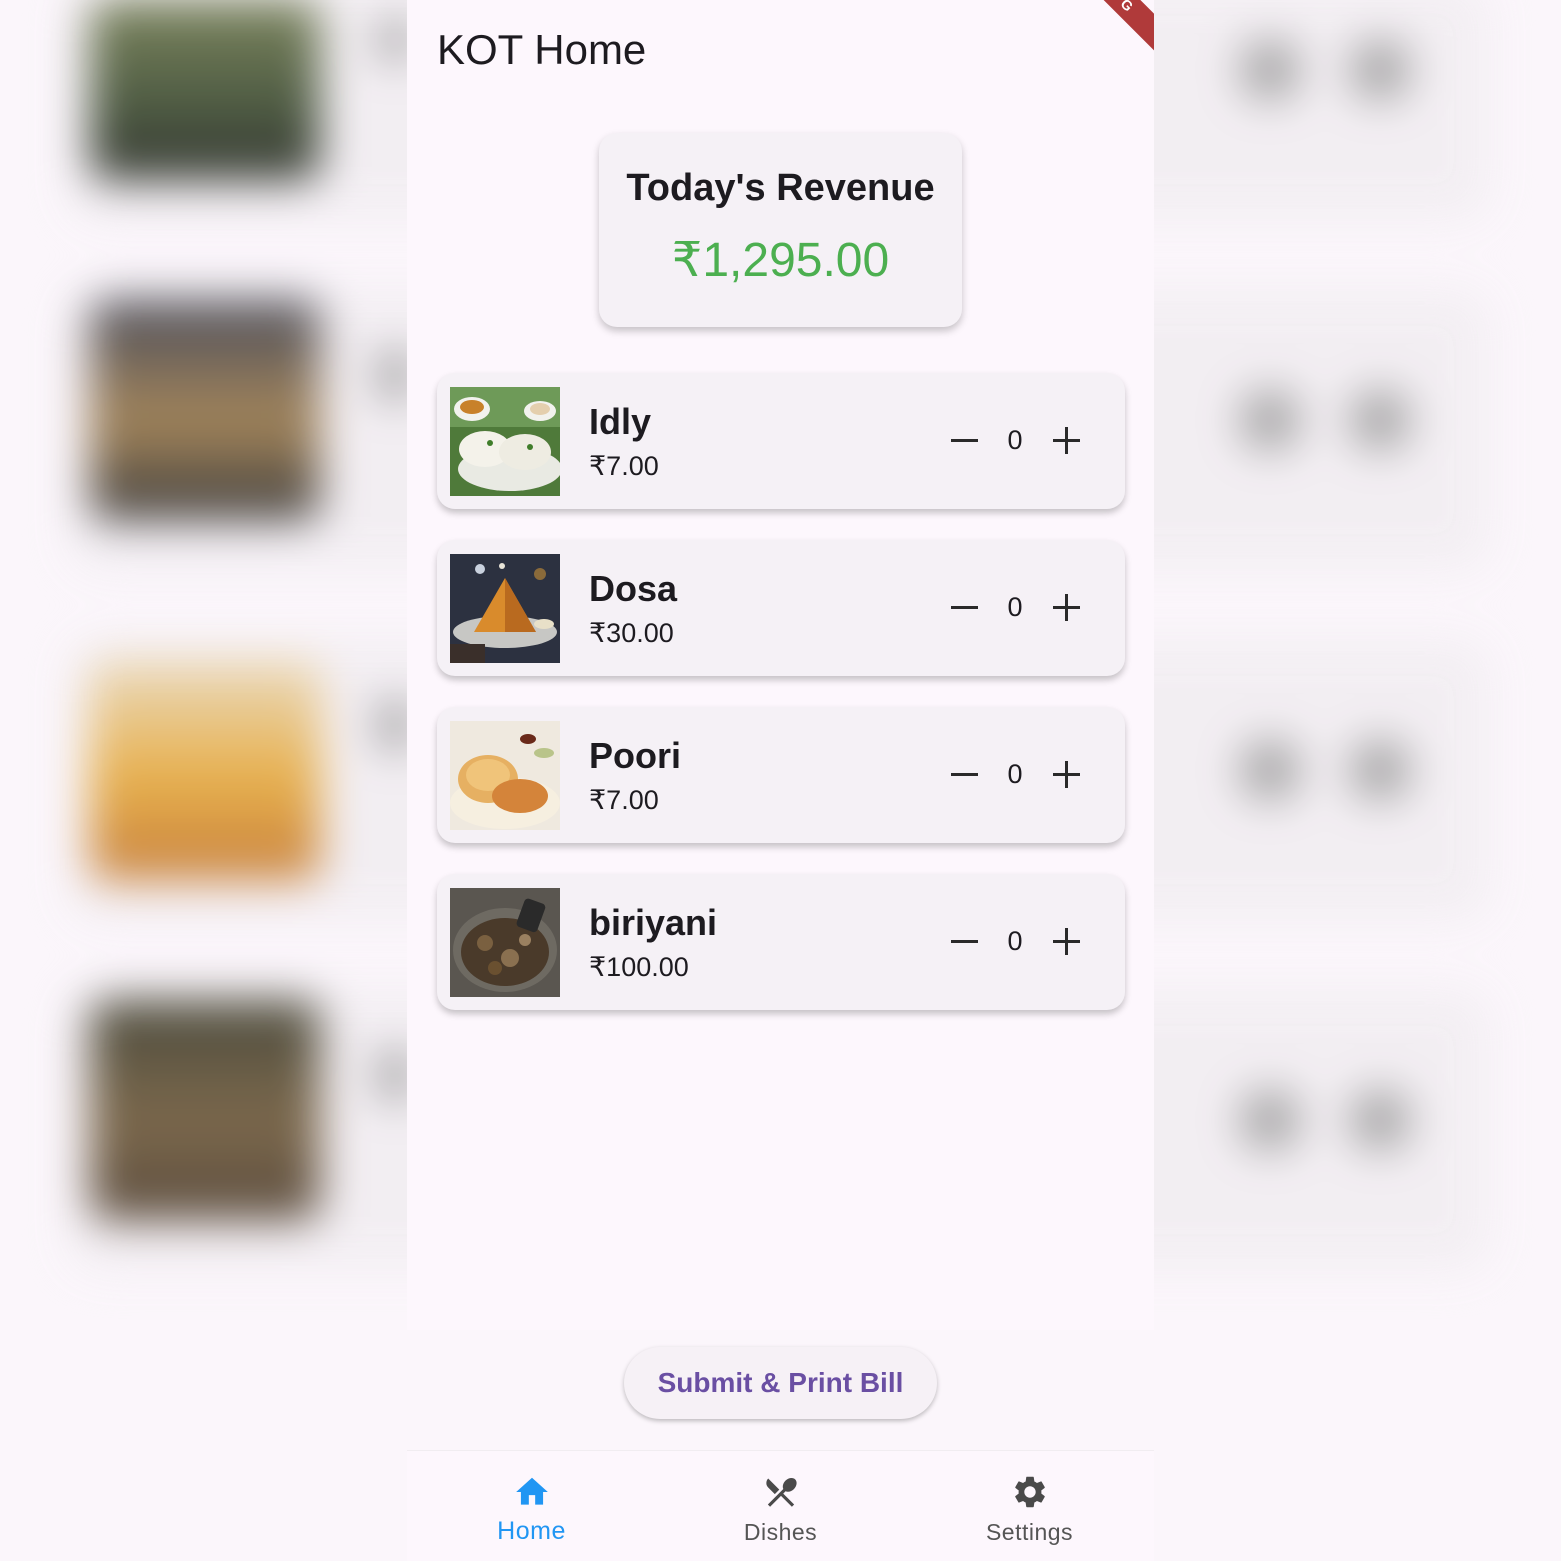 The height and width of the screenshot is (1561, 1561). I want to click on revenue-card: Today's Revenue ₹1,295.00, so click(780, 230).